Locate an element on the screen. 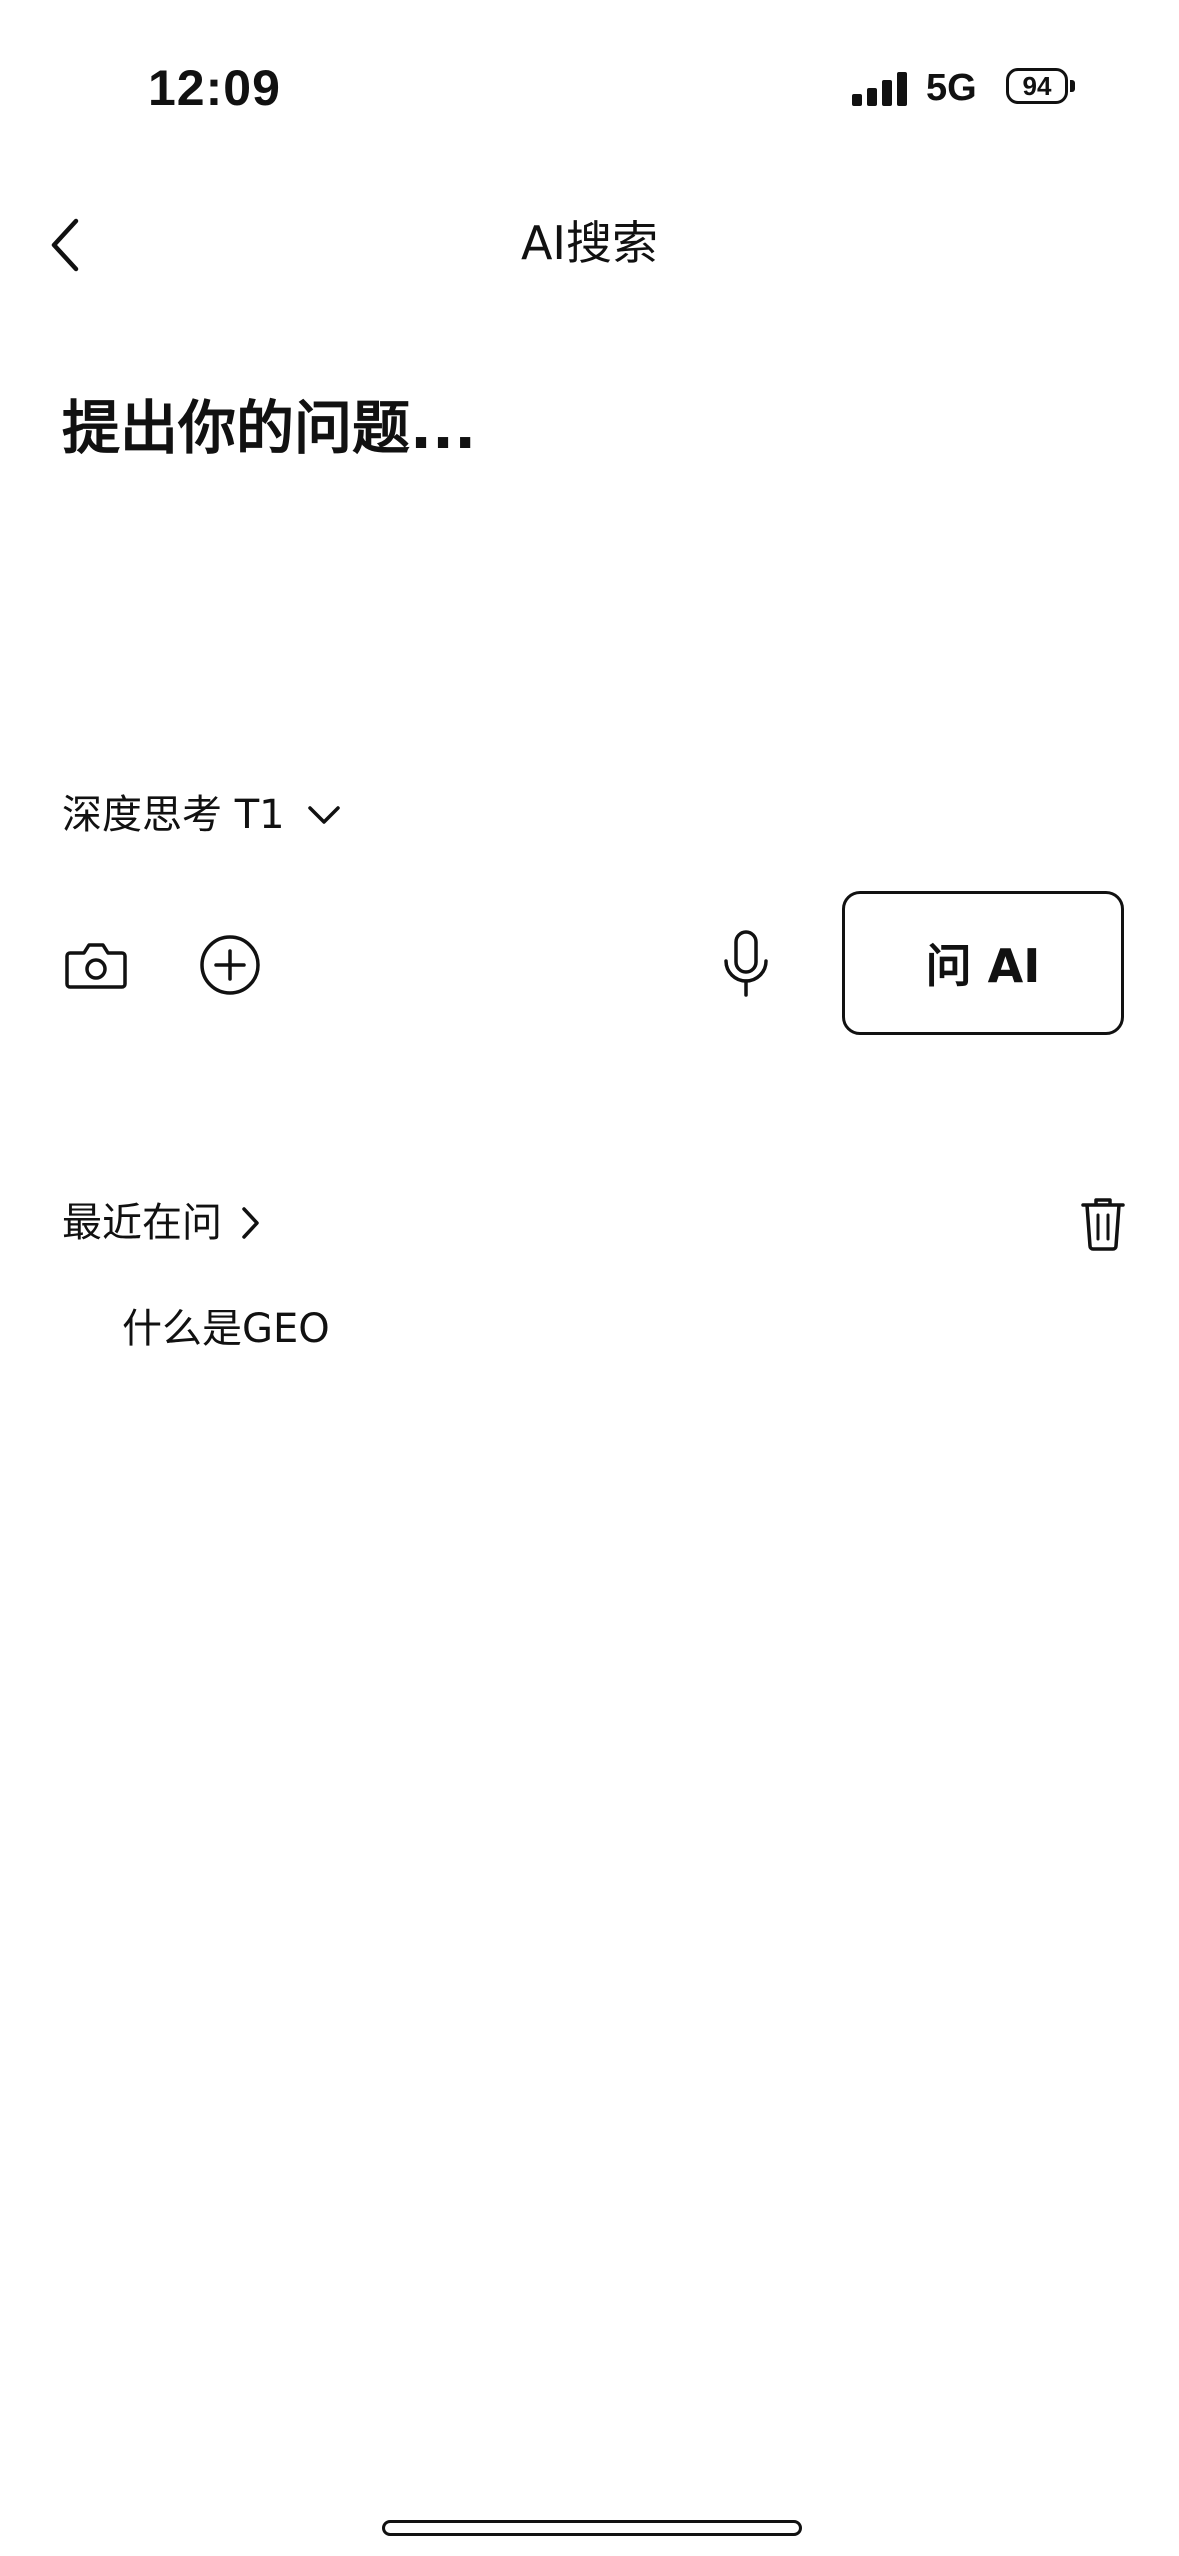  network-type: 5G is located at coordinates (951, 88).